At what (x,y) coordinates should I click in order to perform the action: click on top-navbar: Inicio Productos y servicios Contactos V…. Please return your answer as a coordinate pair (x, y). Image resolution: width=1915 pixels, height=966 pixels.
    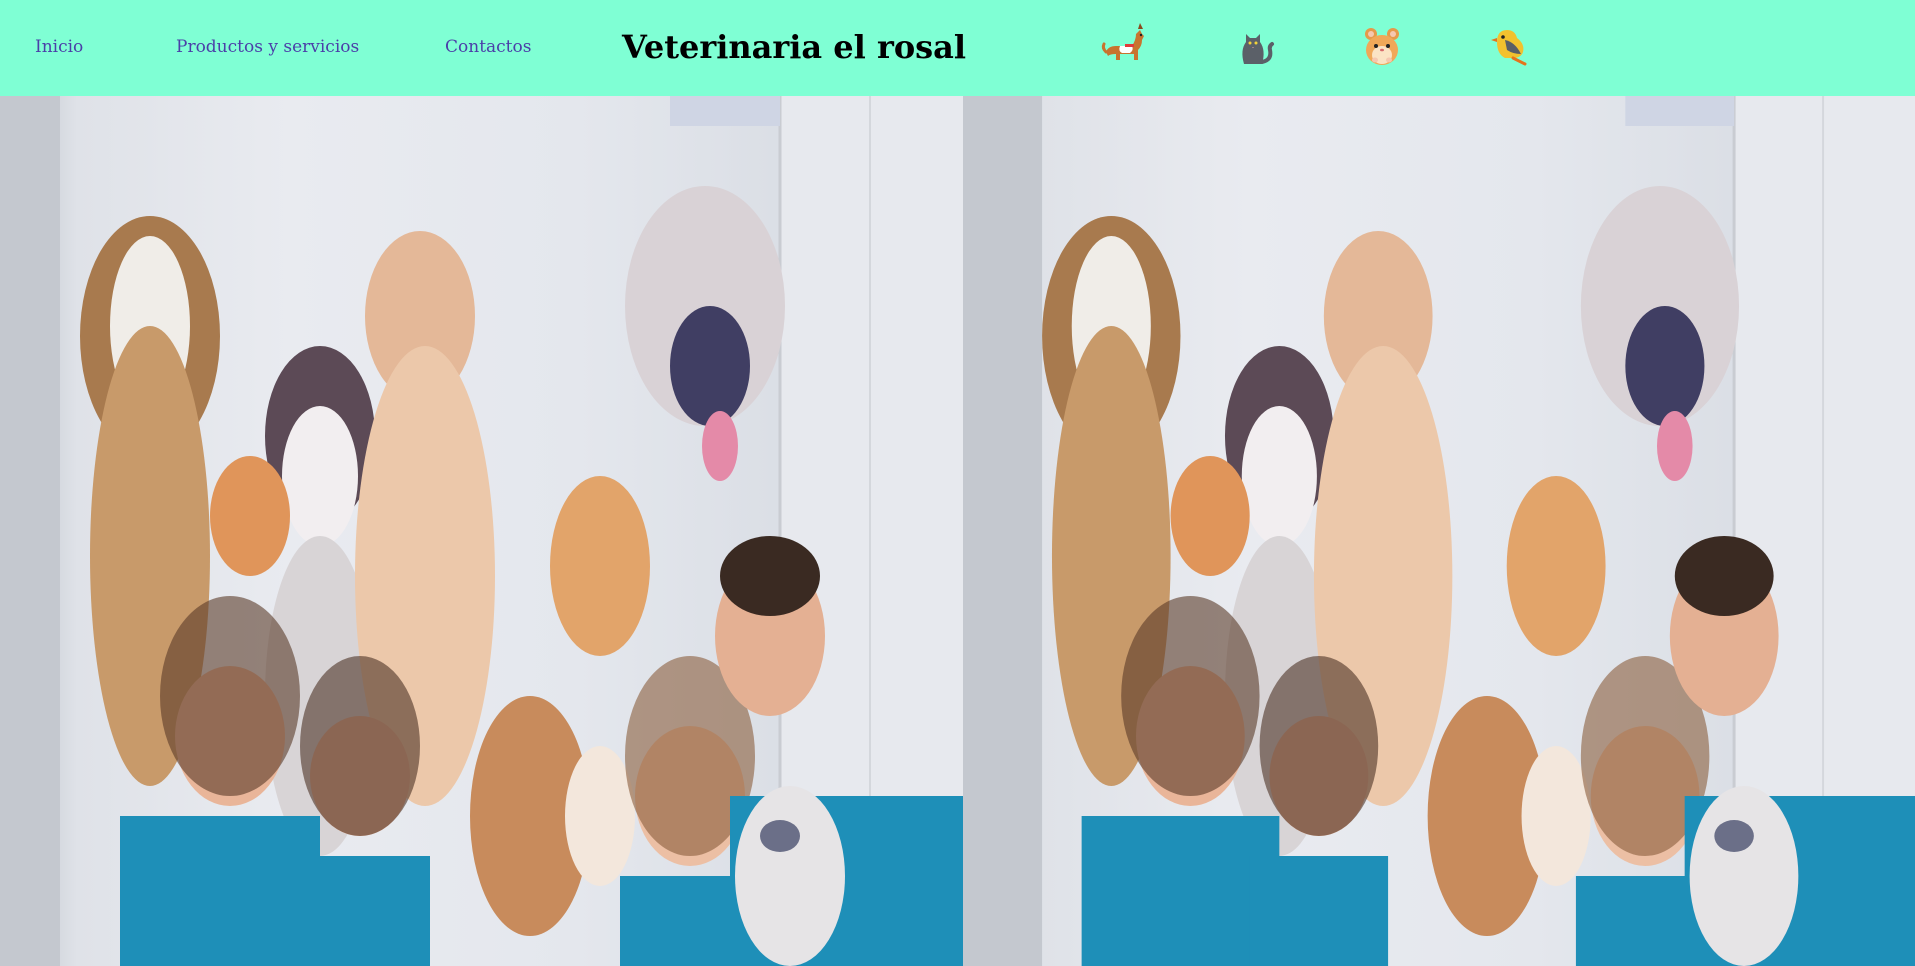
    Looking at the image, I should click on (957, 48).